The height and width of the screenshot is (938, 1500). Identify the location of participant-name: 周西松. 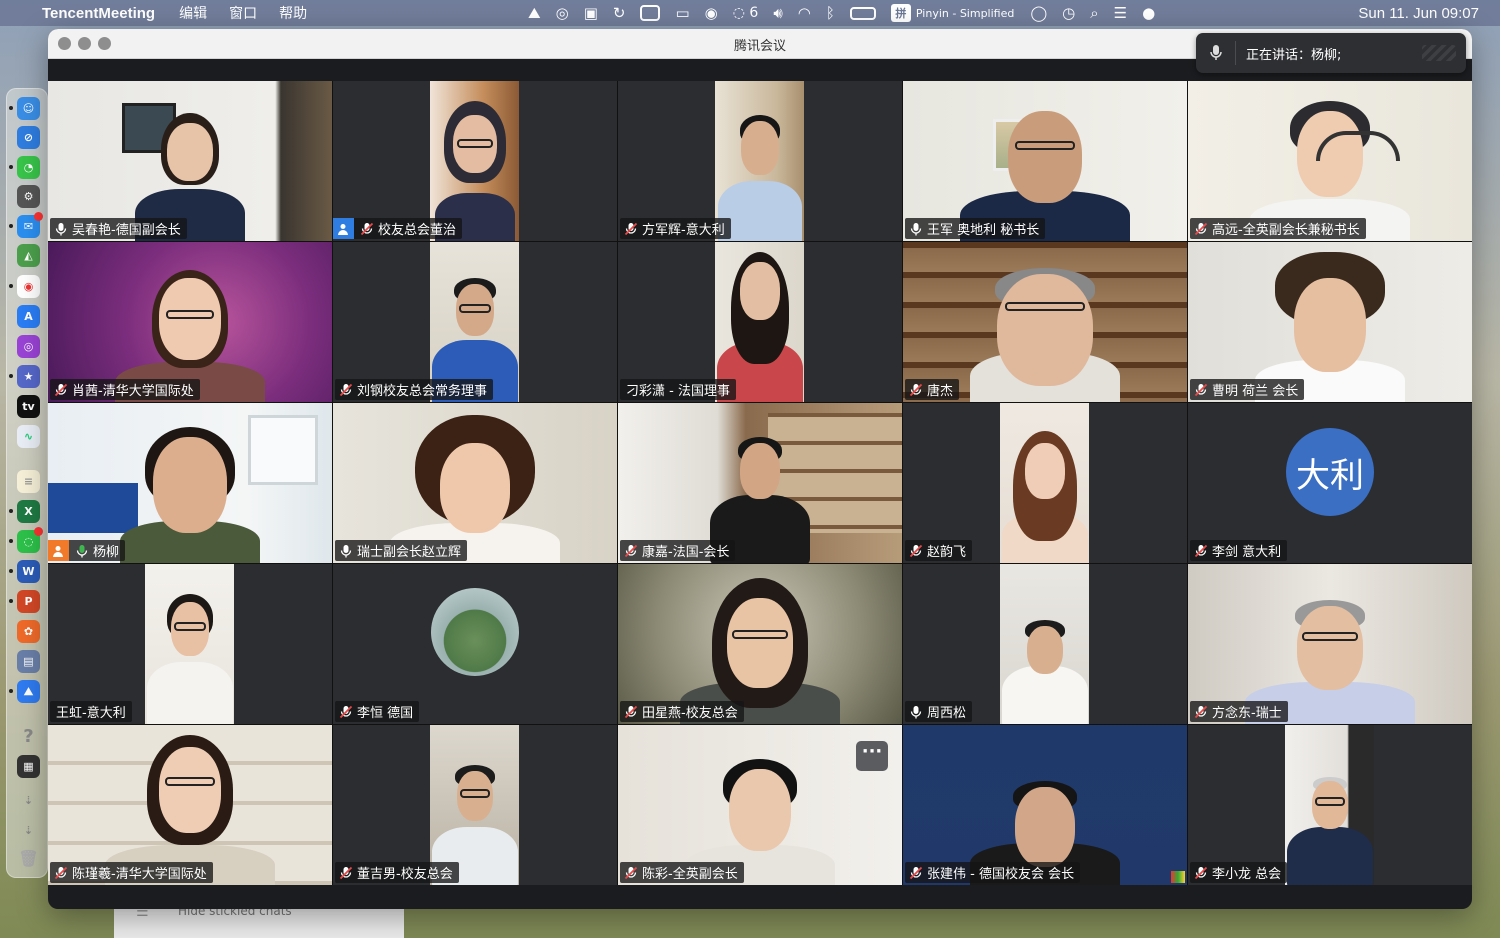
(947, 713).